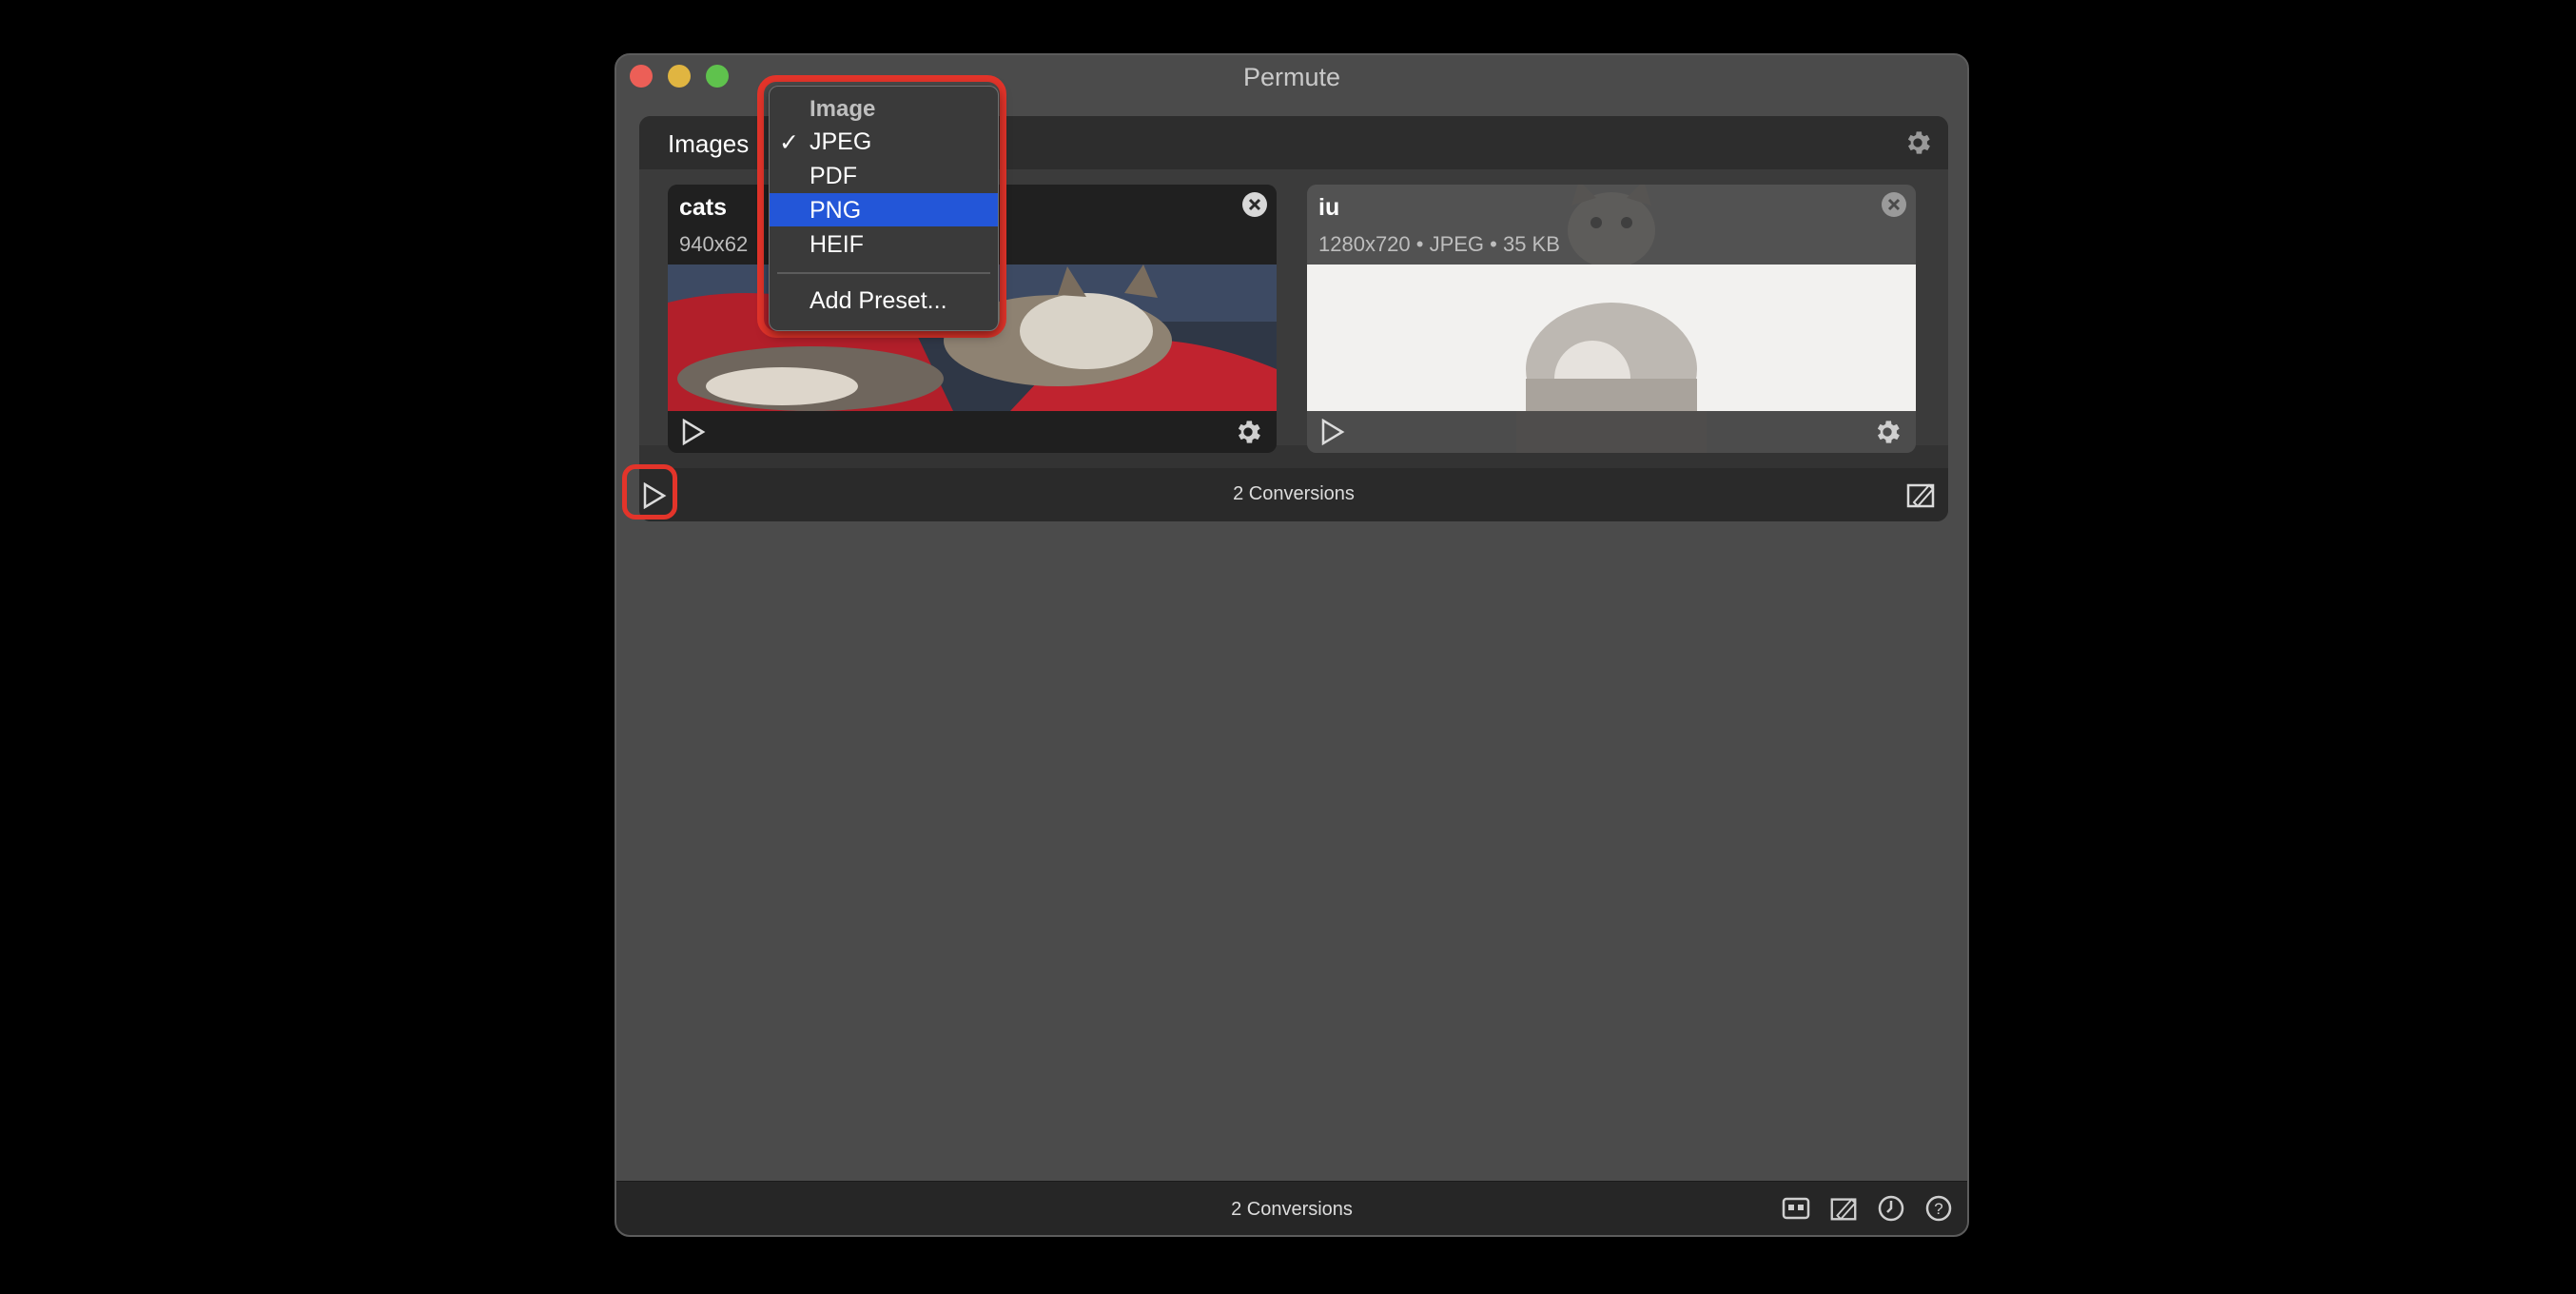 Image resolution: width=2576 pixels, height=1294 pixels. Describe the element at coordinates (1329, 207) in the screenshot. I see `card-title: iu` at that location.